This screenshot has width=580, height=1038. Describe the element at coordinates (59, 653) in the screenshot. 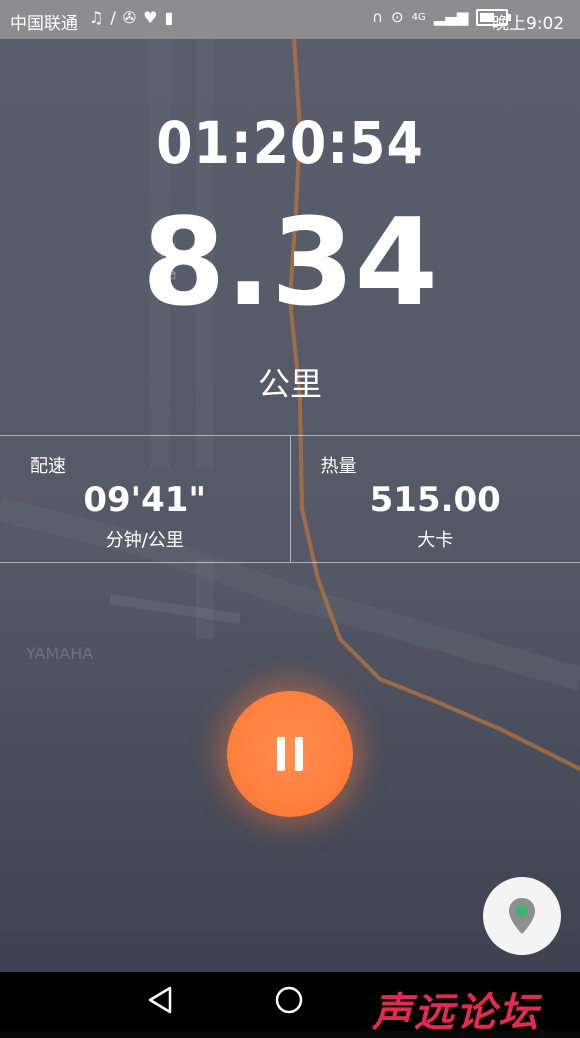

I see `place-label: YAMAHA` at that location.